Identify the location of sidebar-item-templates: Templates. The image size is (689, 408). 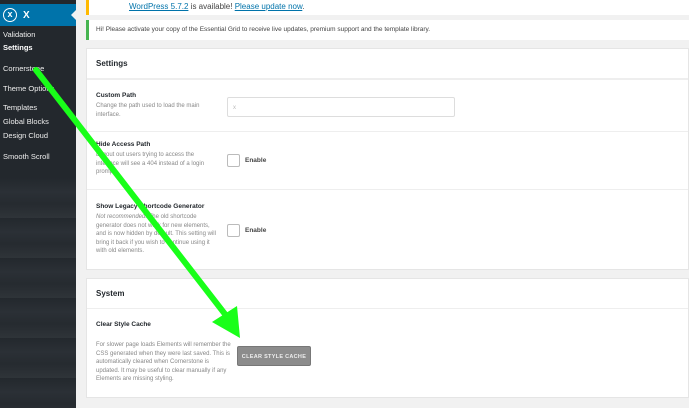
(20, 107).